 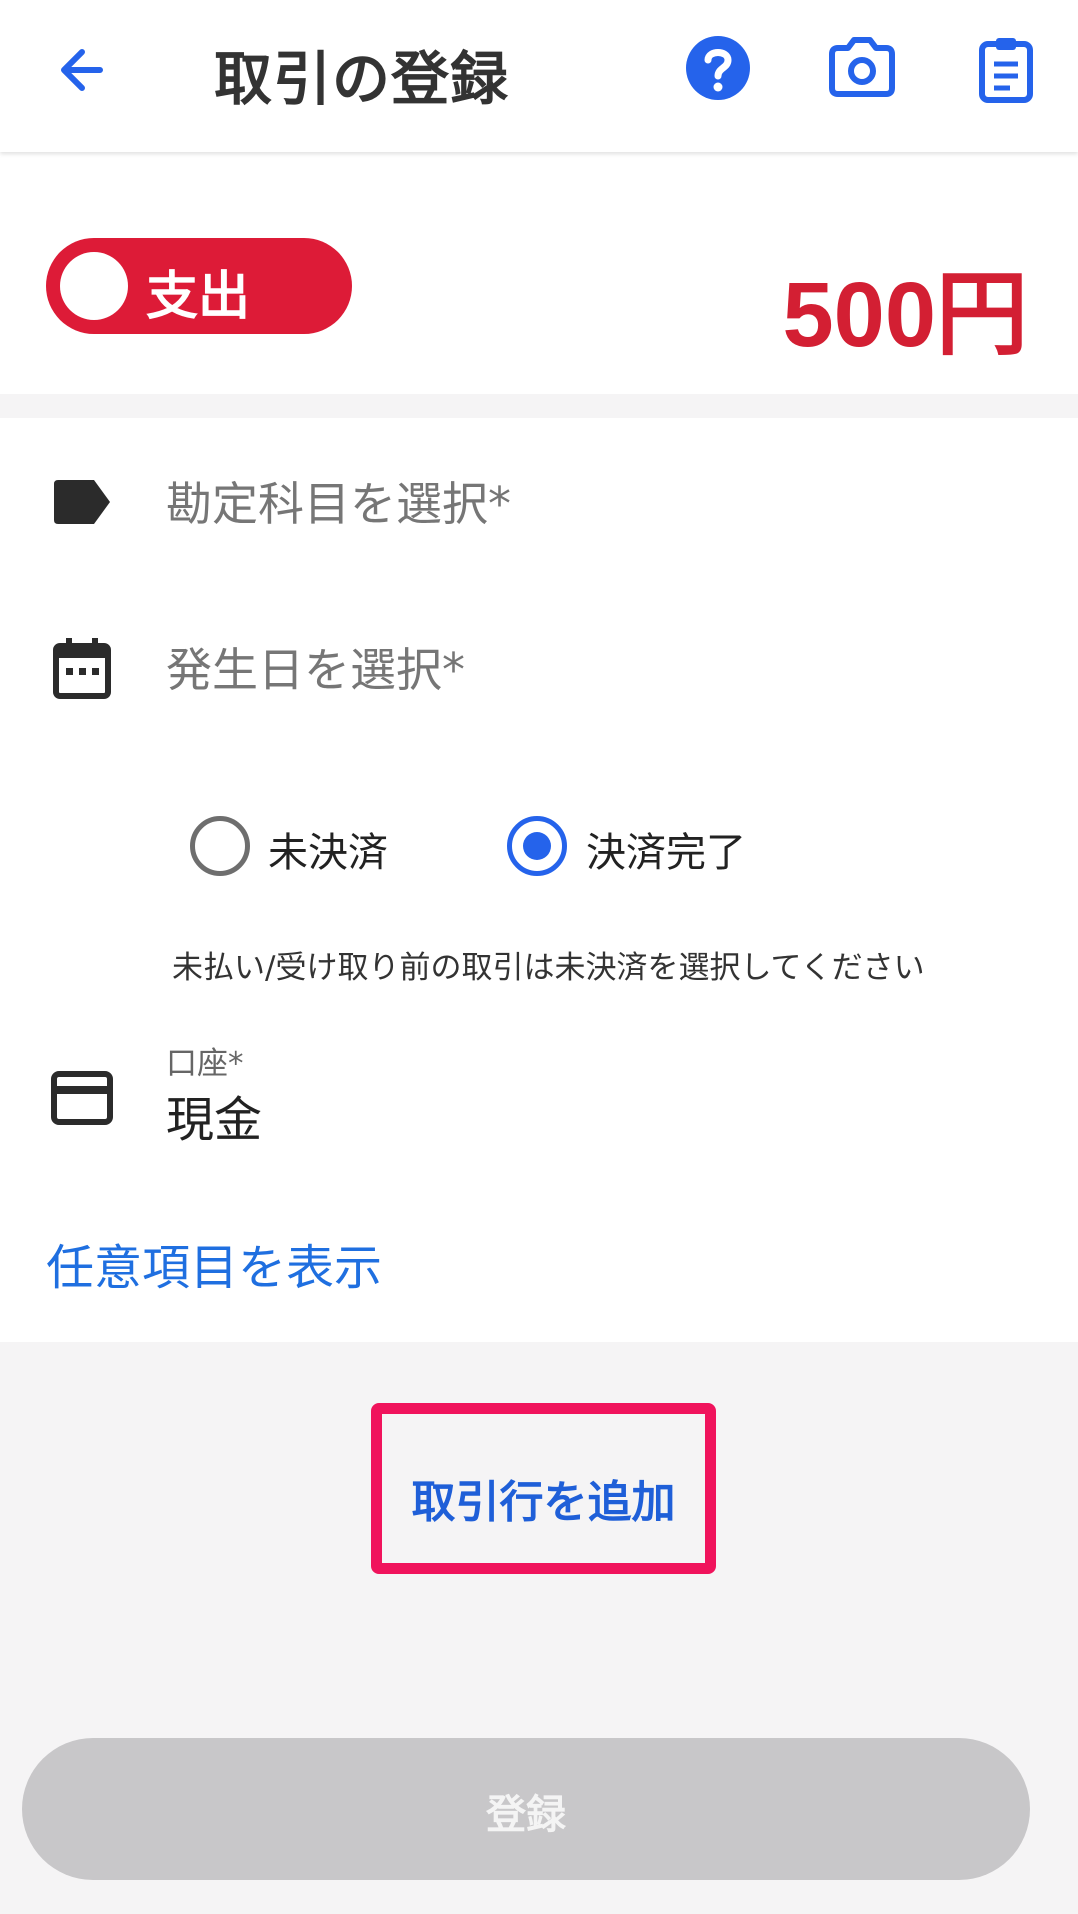 I want to click on add-row-label: 取引行を追加, so click(x=543, y=1502).